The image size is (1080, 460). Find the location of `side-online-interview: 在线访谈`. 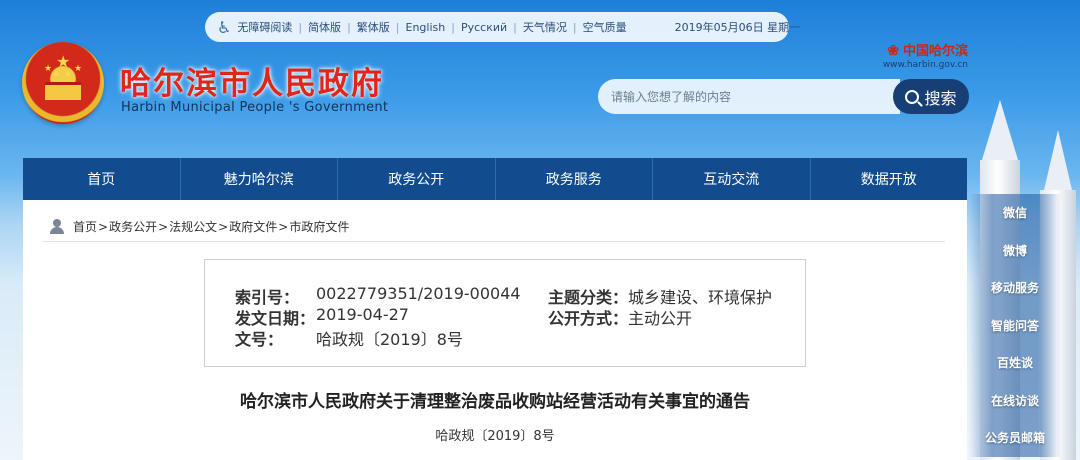

side-online-interview: 在线访谈 is located at coordinates (1015, 400).